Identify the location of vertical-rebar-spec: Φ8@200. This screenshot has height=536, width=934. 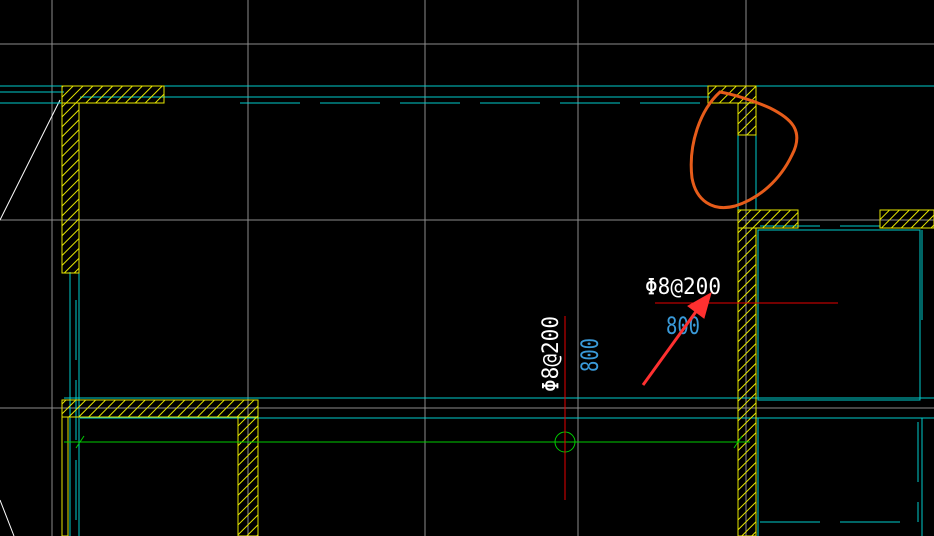
(551, 354).